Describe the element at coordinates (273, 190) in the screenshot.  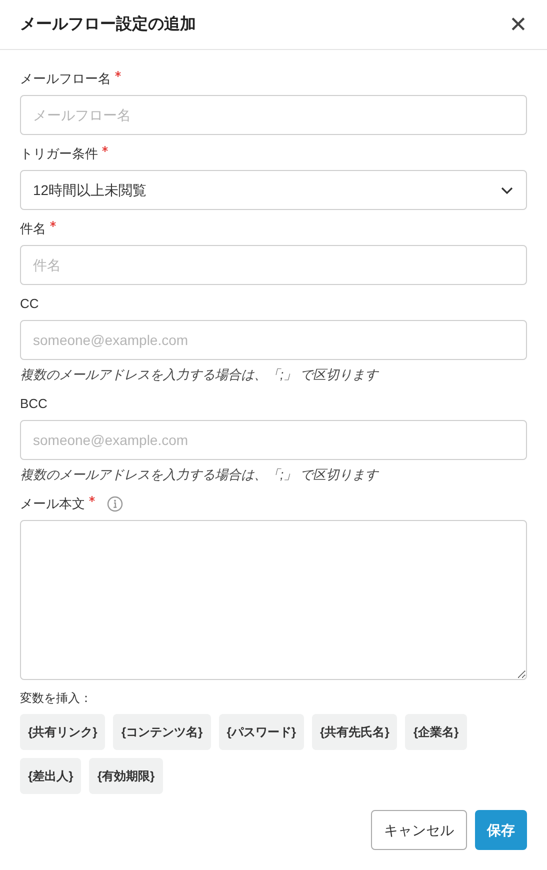
I see `dropdown: 12時間以上未閲覧` at that location.